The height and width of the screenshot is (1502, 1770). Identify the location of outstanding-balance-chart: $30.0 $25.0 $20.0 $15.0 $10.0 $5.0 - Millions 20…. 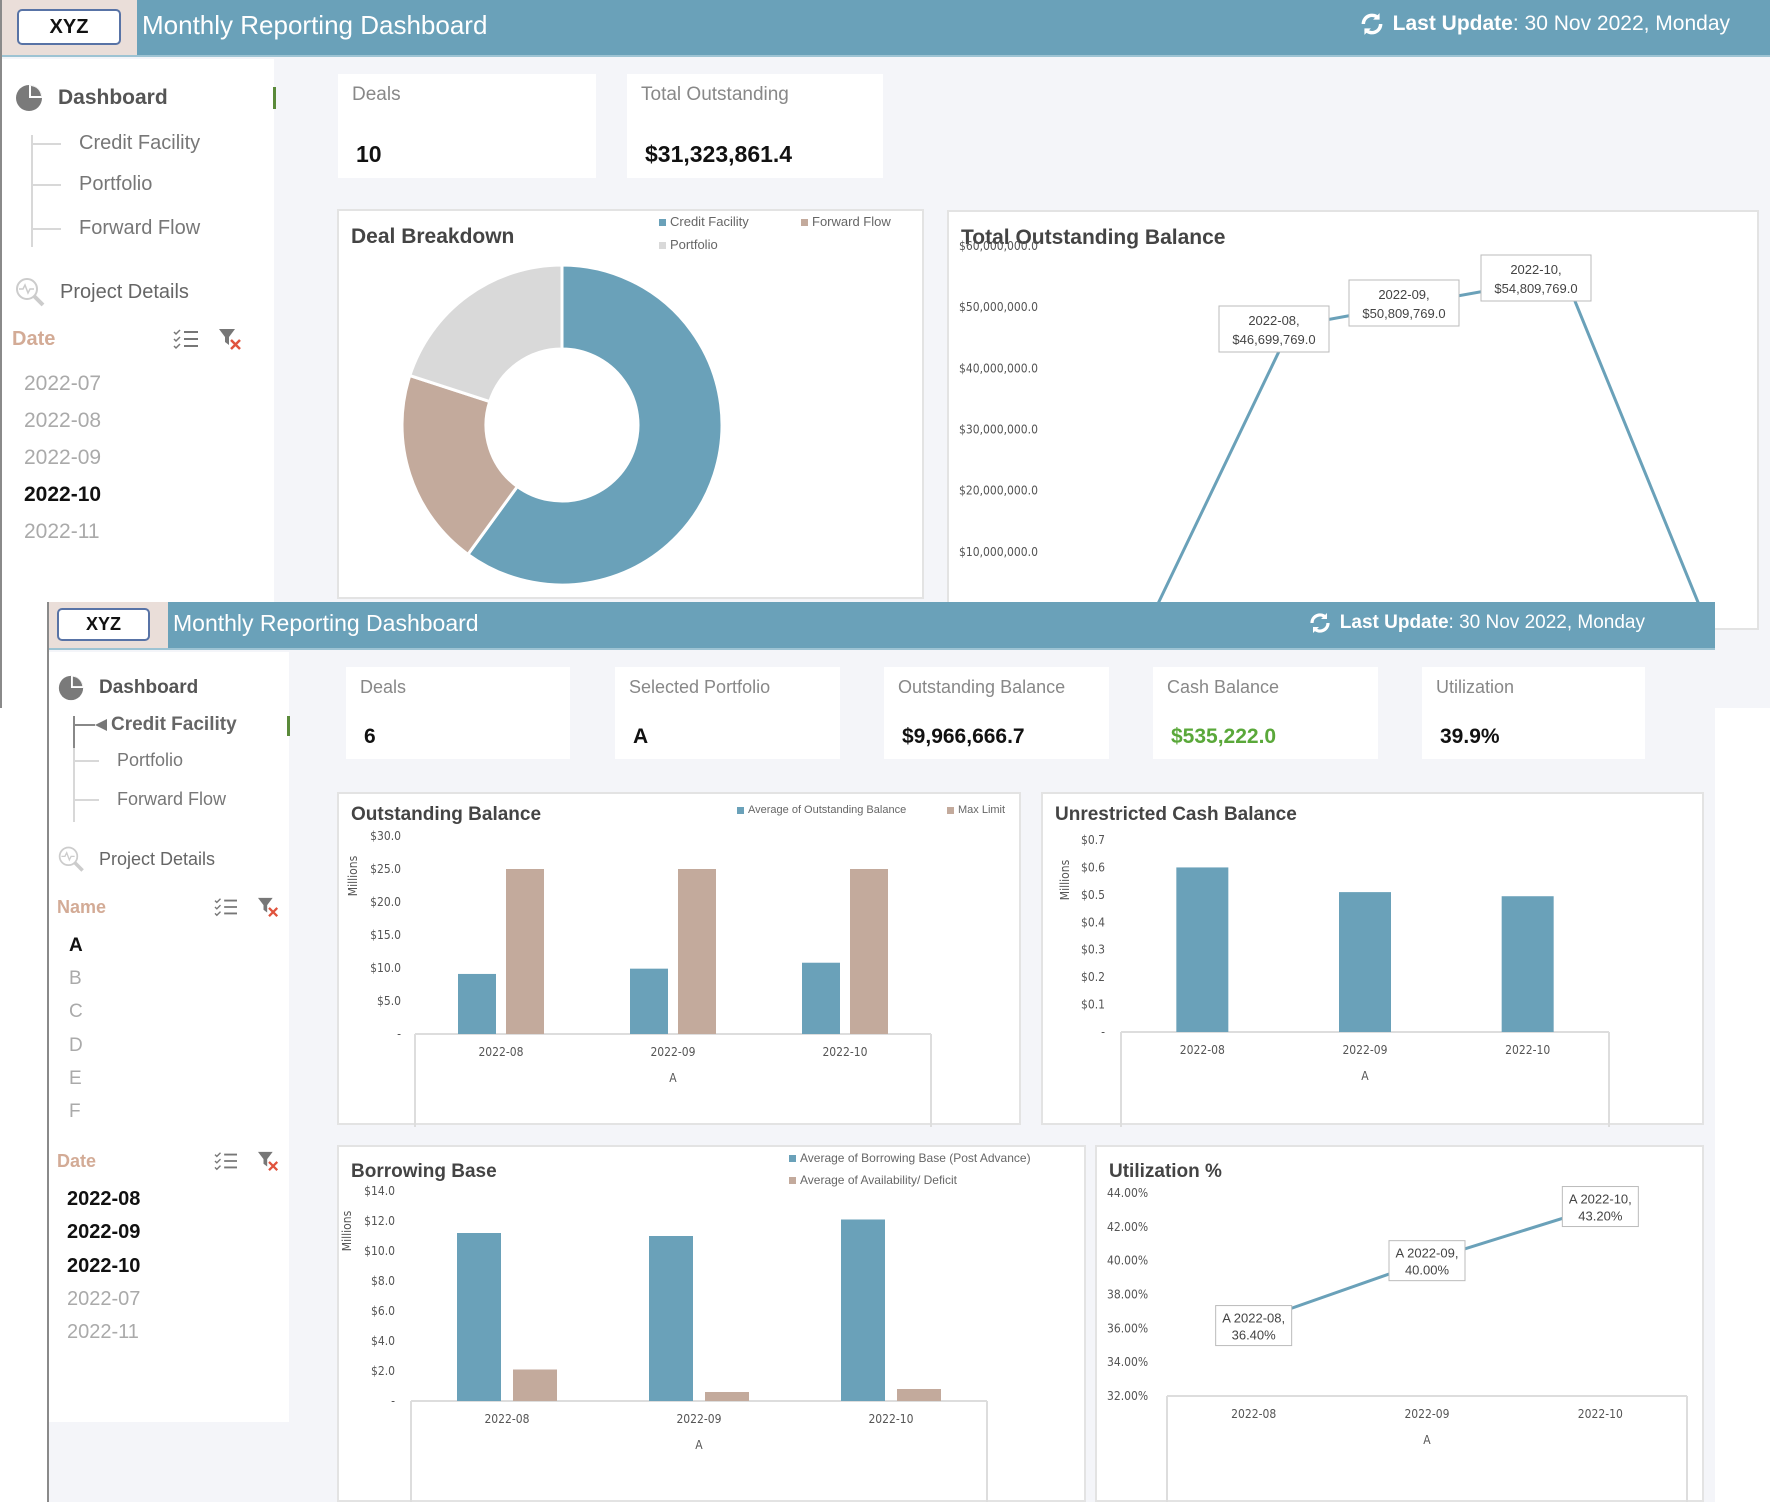
(639, 978).